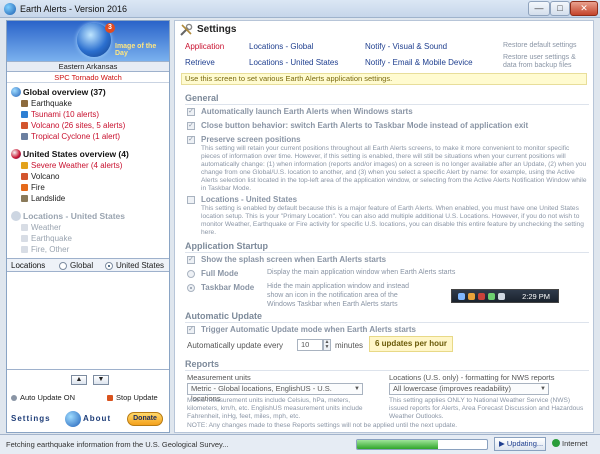 The image size is (600, 454). I want to click on close-button: ✕, so click(584, 8).